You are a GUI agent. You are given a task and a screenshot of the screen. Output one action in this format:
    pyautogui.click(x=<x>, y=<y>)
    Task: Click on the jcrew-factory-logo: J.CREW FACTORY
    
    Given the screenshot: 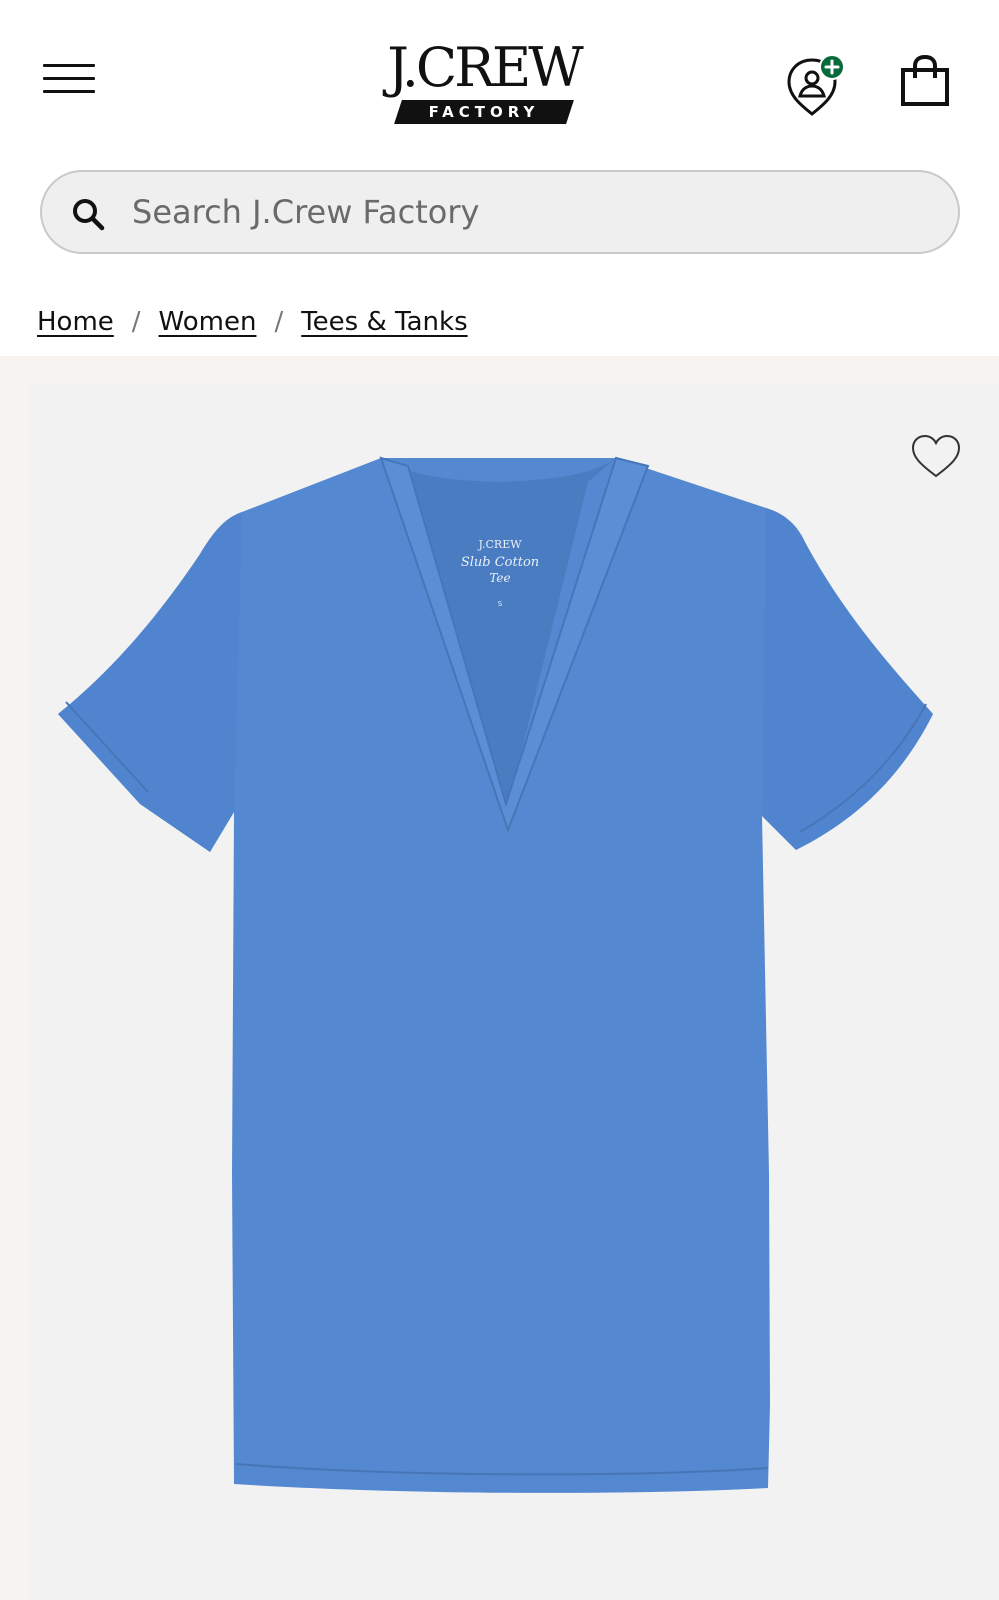 What is the action you would take?
    pyautogui.click(x=484, y=82)
    